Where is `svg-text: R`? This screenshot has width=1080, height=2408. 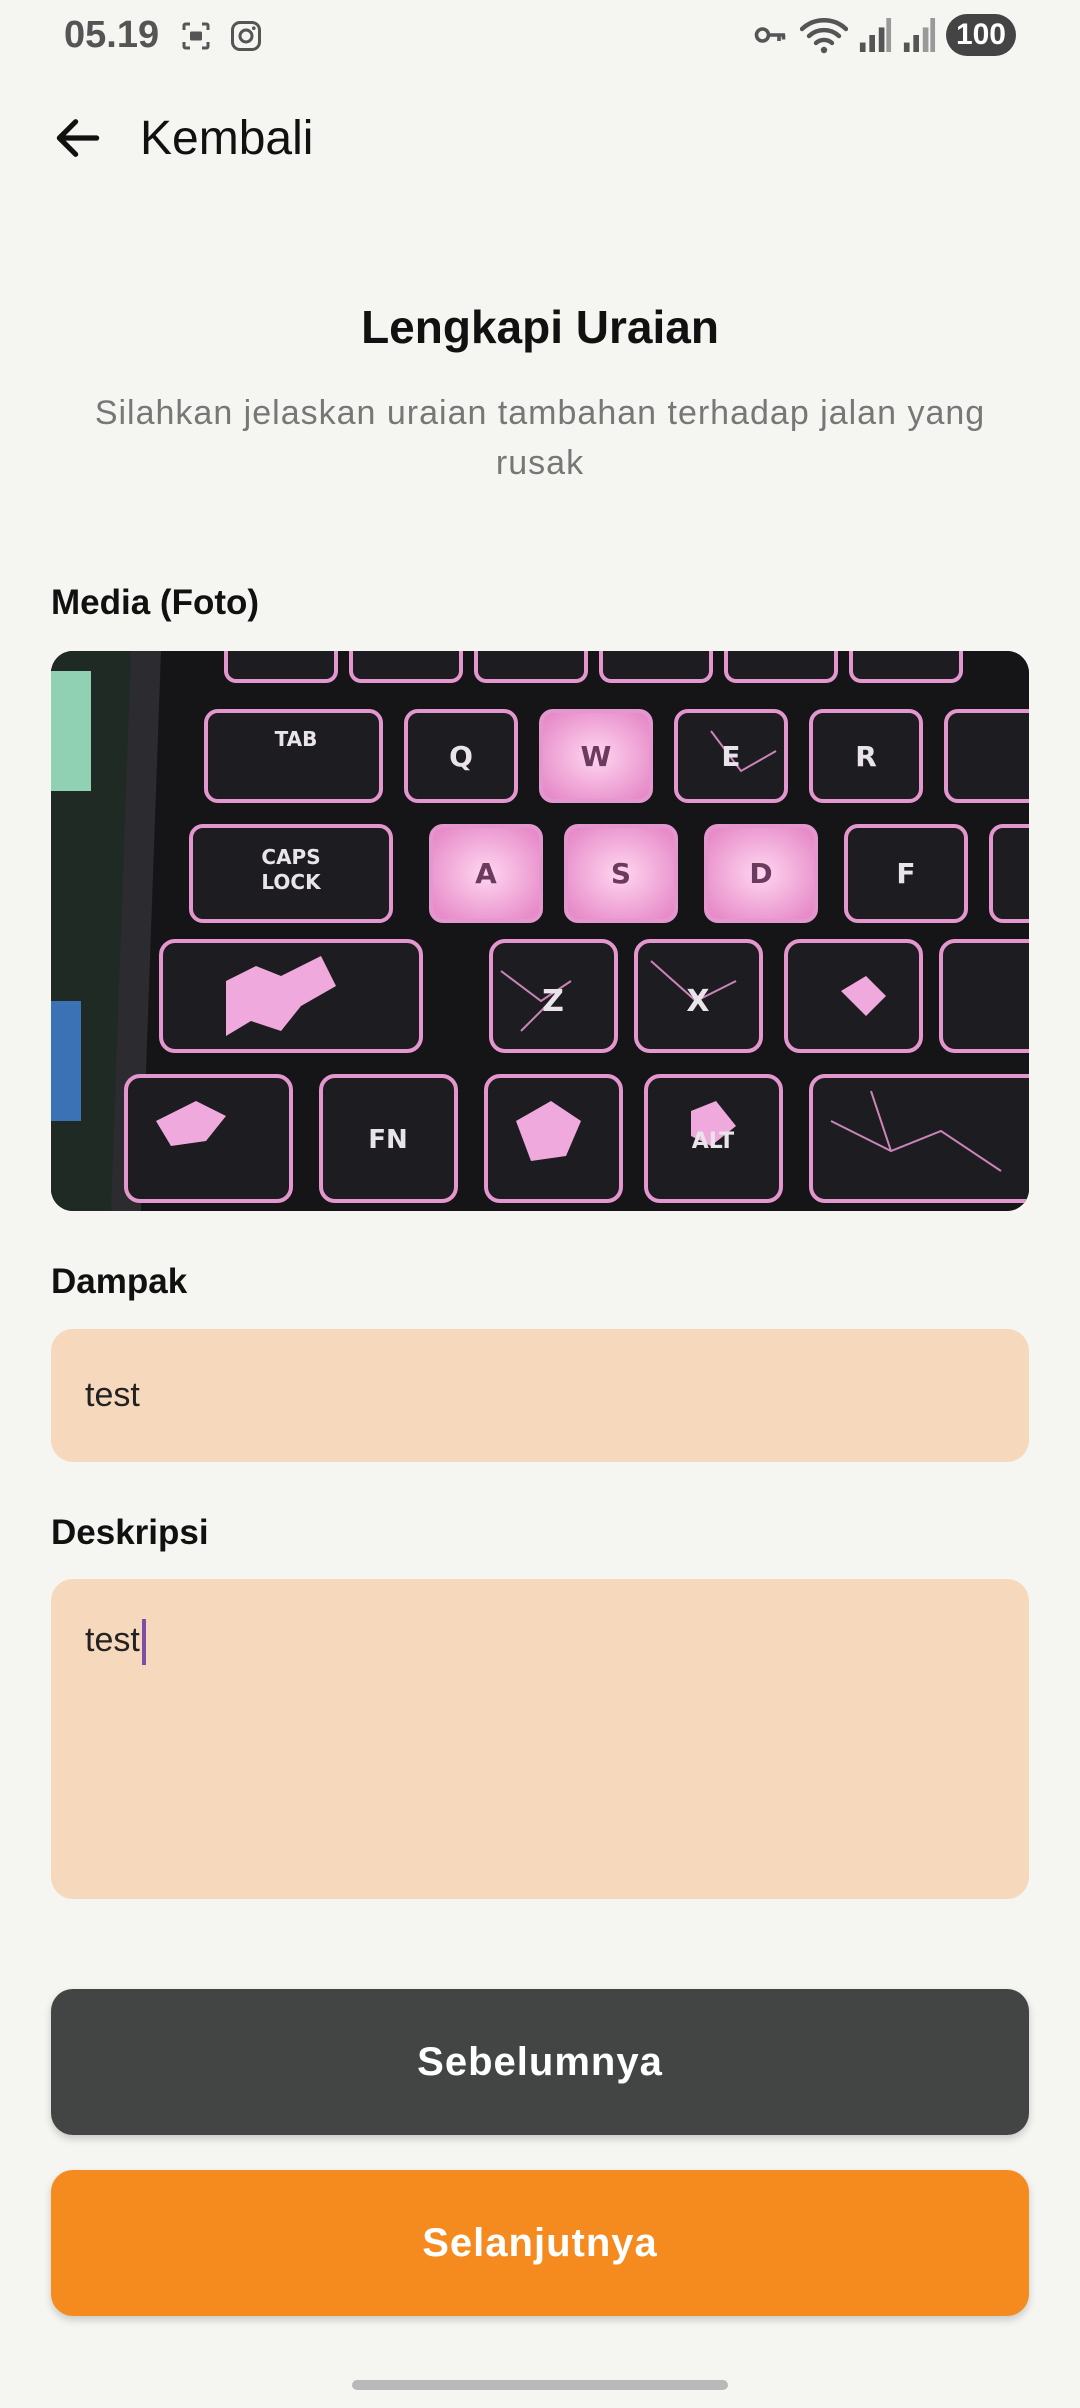 svg-text: R is located at coordinates (866, 756).